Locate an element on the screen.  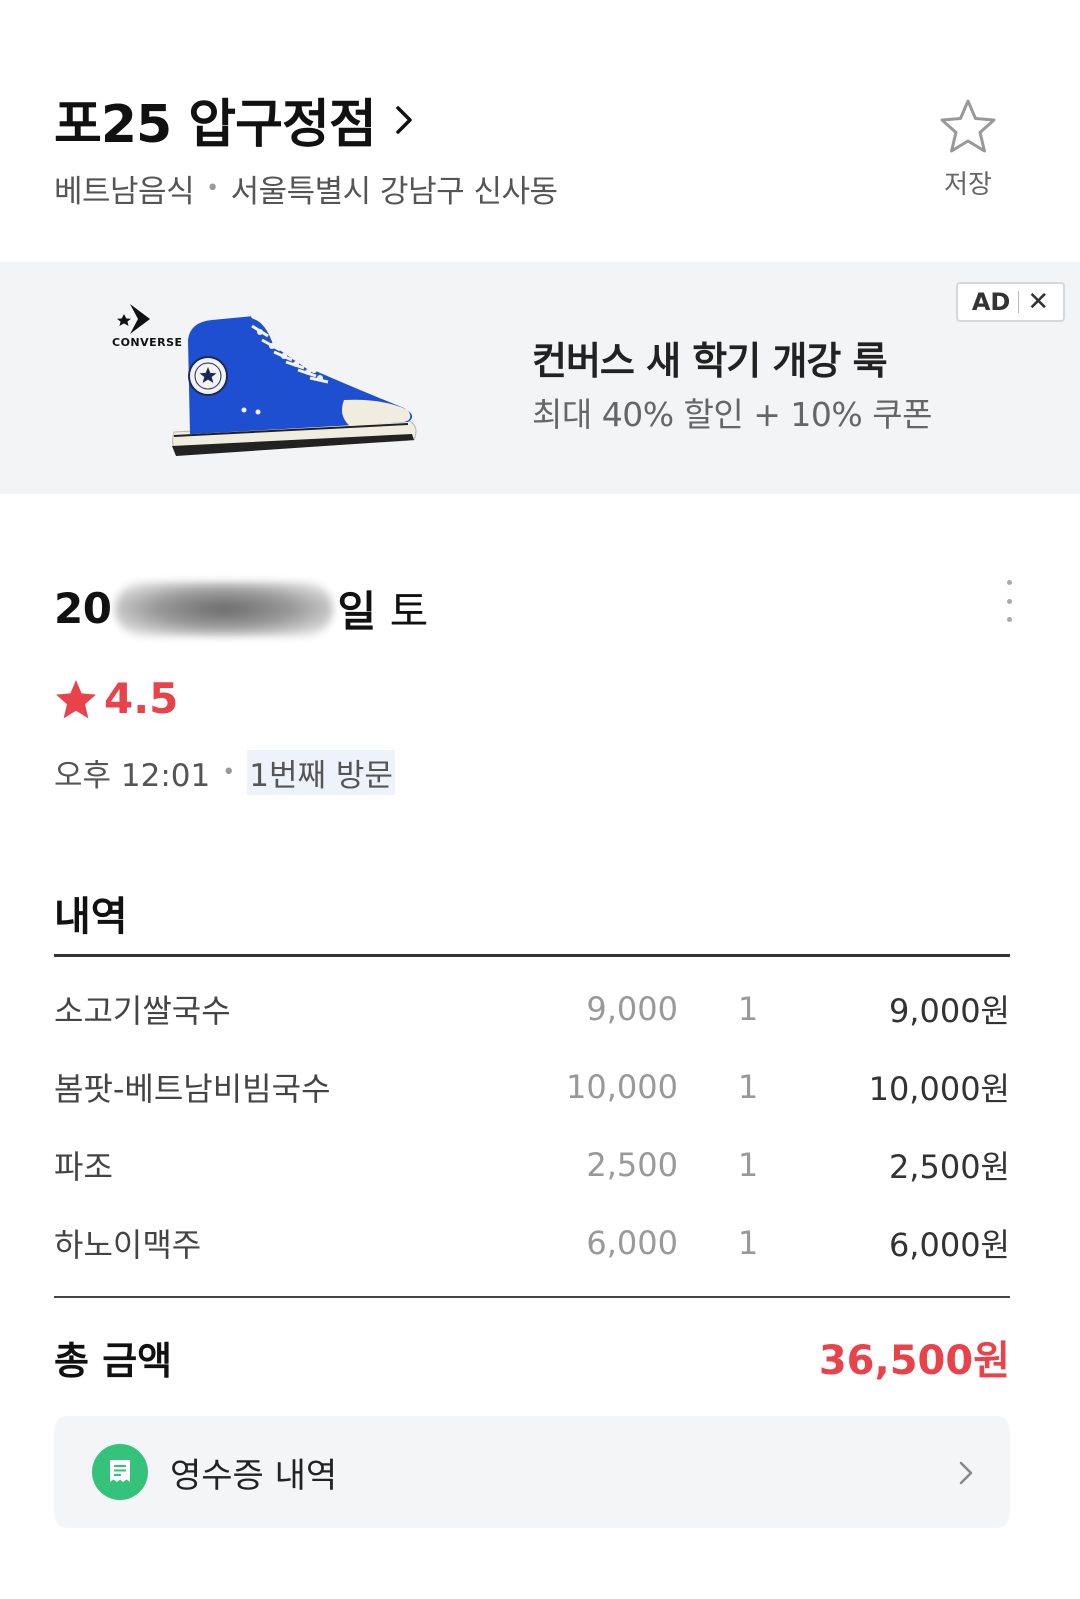
converse-logo-mark is located at coordinates (133, 319).